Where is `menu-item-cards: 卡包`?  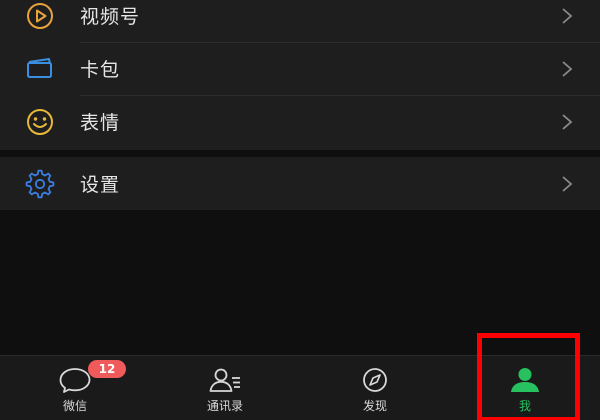
menu-item-cards: 卡包 is located at coordinates (300, 68).